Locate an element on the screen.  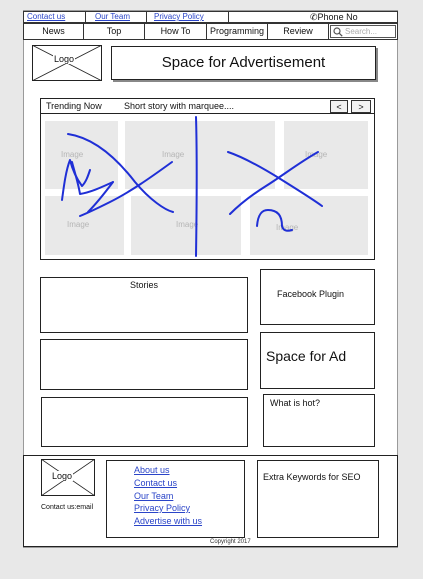
footer-contact-text: Contact us:email is located at coordinates (67, 507).